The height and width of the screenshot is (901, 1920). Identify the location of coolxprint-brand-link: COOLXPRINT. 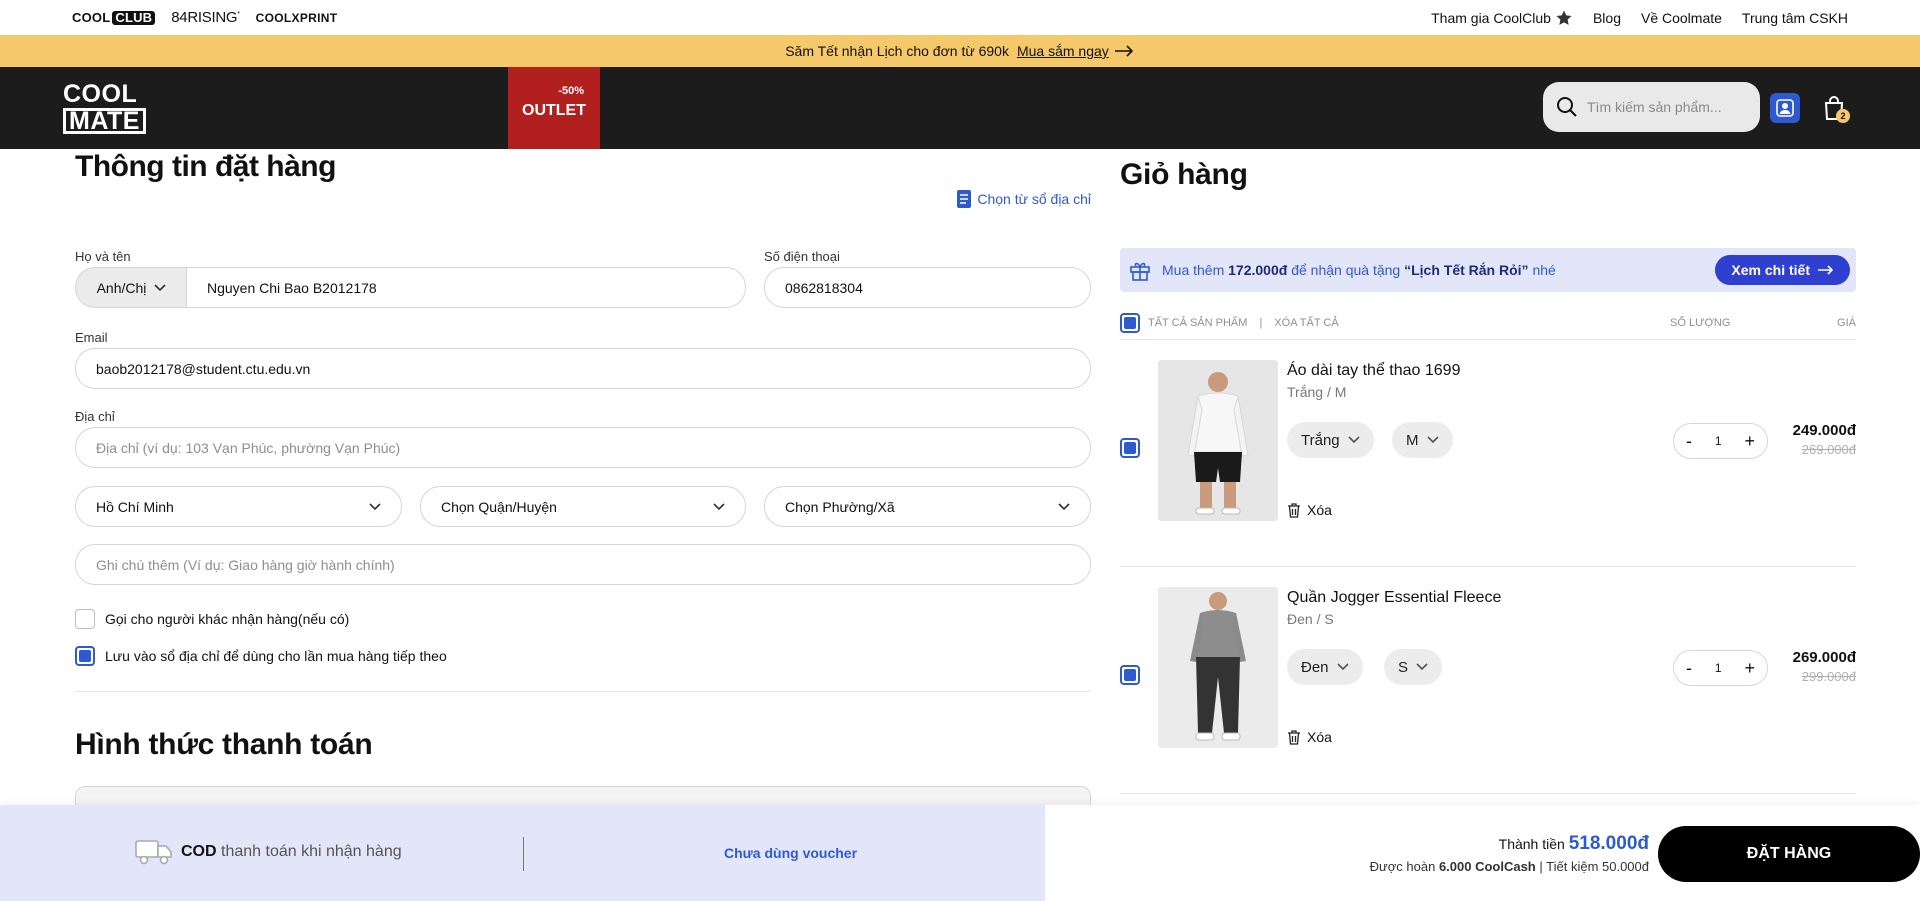
(297, 18).